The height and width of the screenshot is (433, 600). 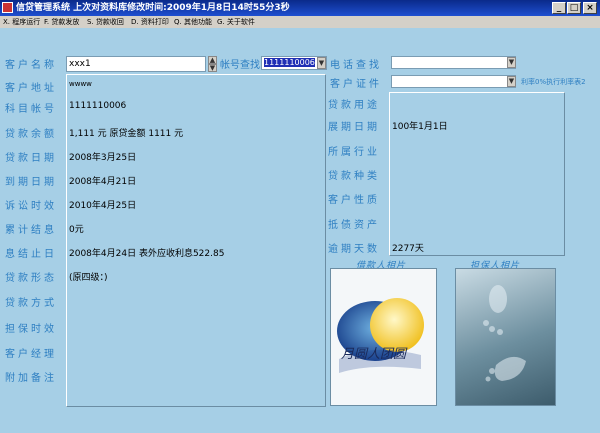 What do you see at coordinates (477, 174) in the screenshot?
I see `loan-detail-panel` at bounding box center [477, 174].